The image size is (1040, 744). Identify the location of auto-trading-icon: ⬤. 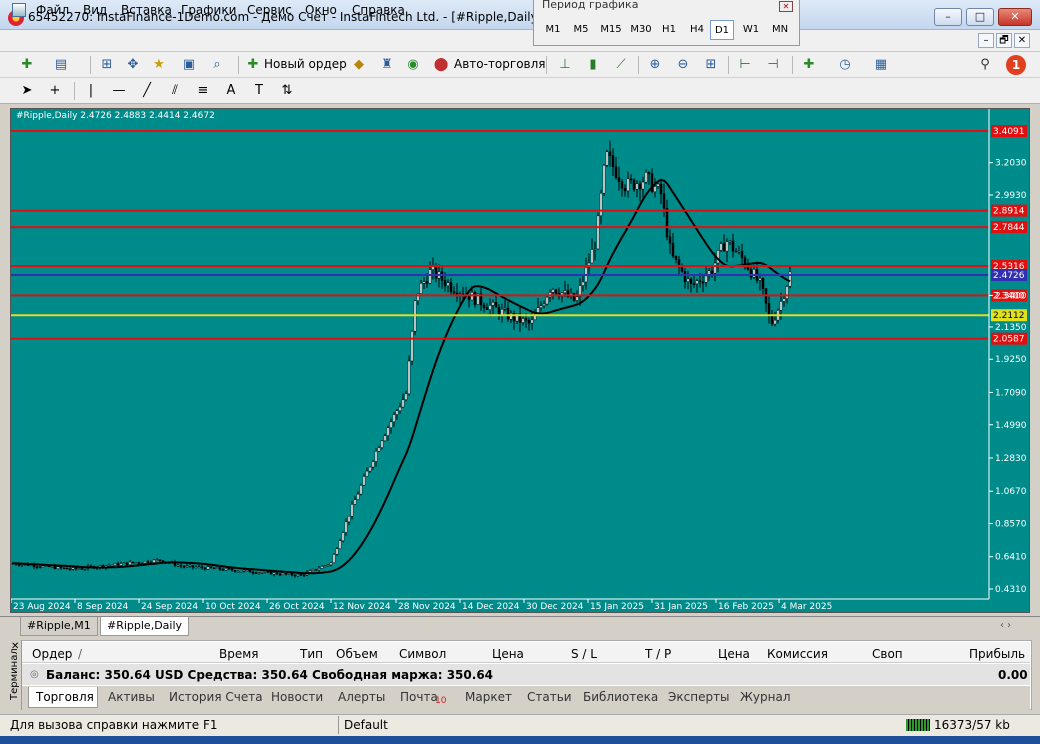
(441, 65).